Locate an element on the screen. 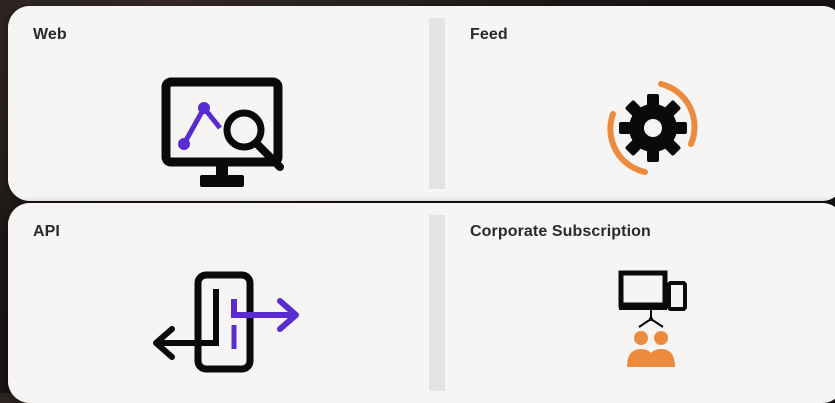 This screenshot has width=835, height=403. api-phone-arrows-icon is located at coordinates (226, 322).